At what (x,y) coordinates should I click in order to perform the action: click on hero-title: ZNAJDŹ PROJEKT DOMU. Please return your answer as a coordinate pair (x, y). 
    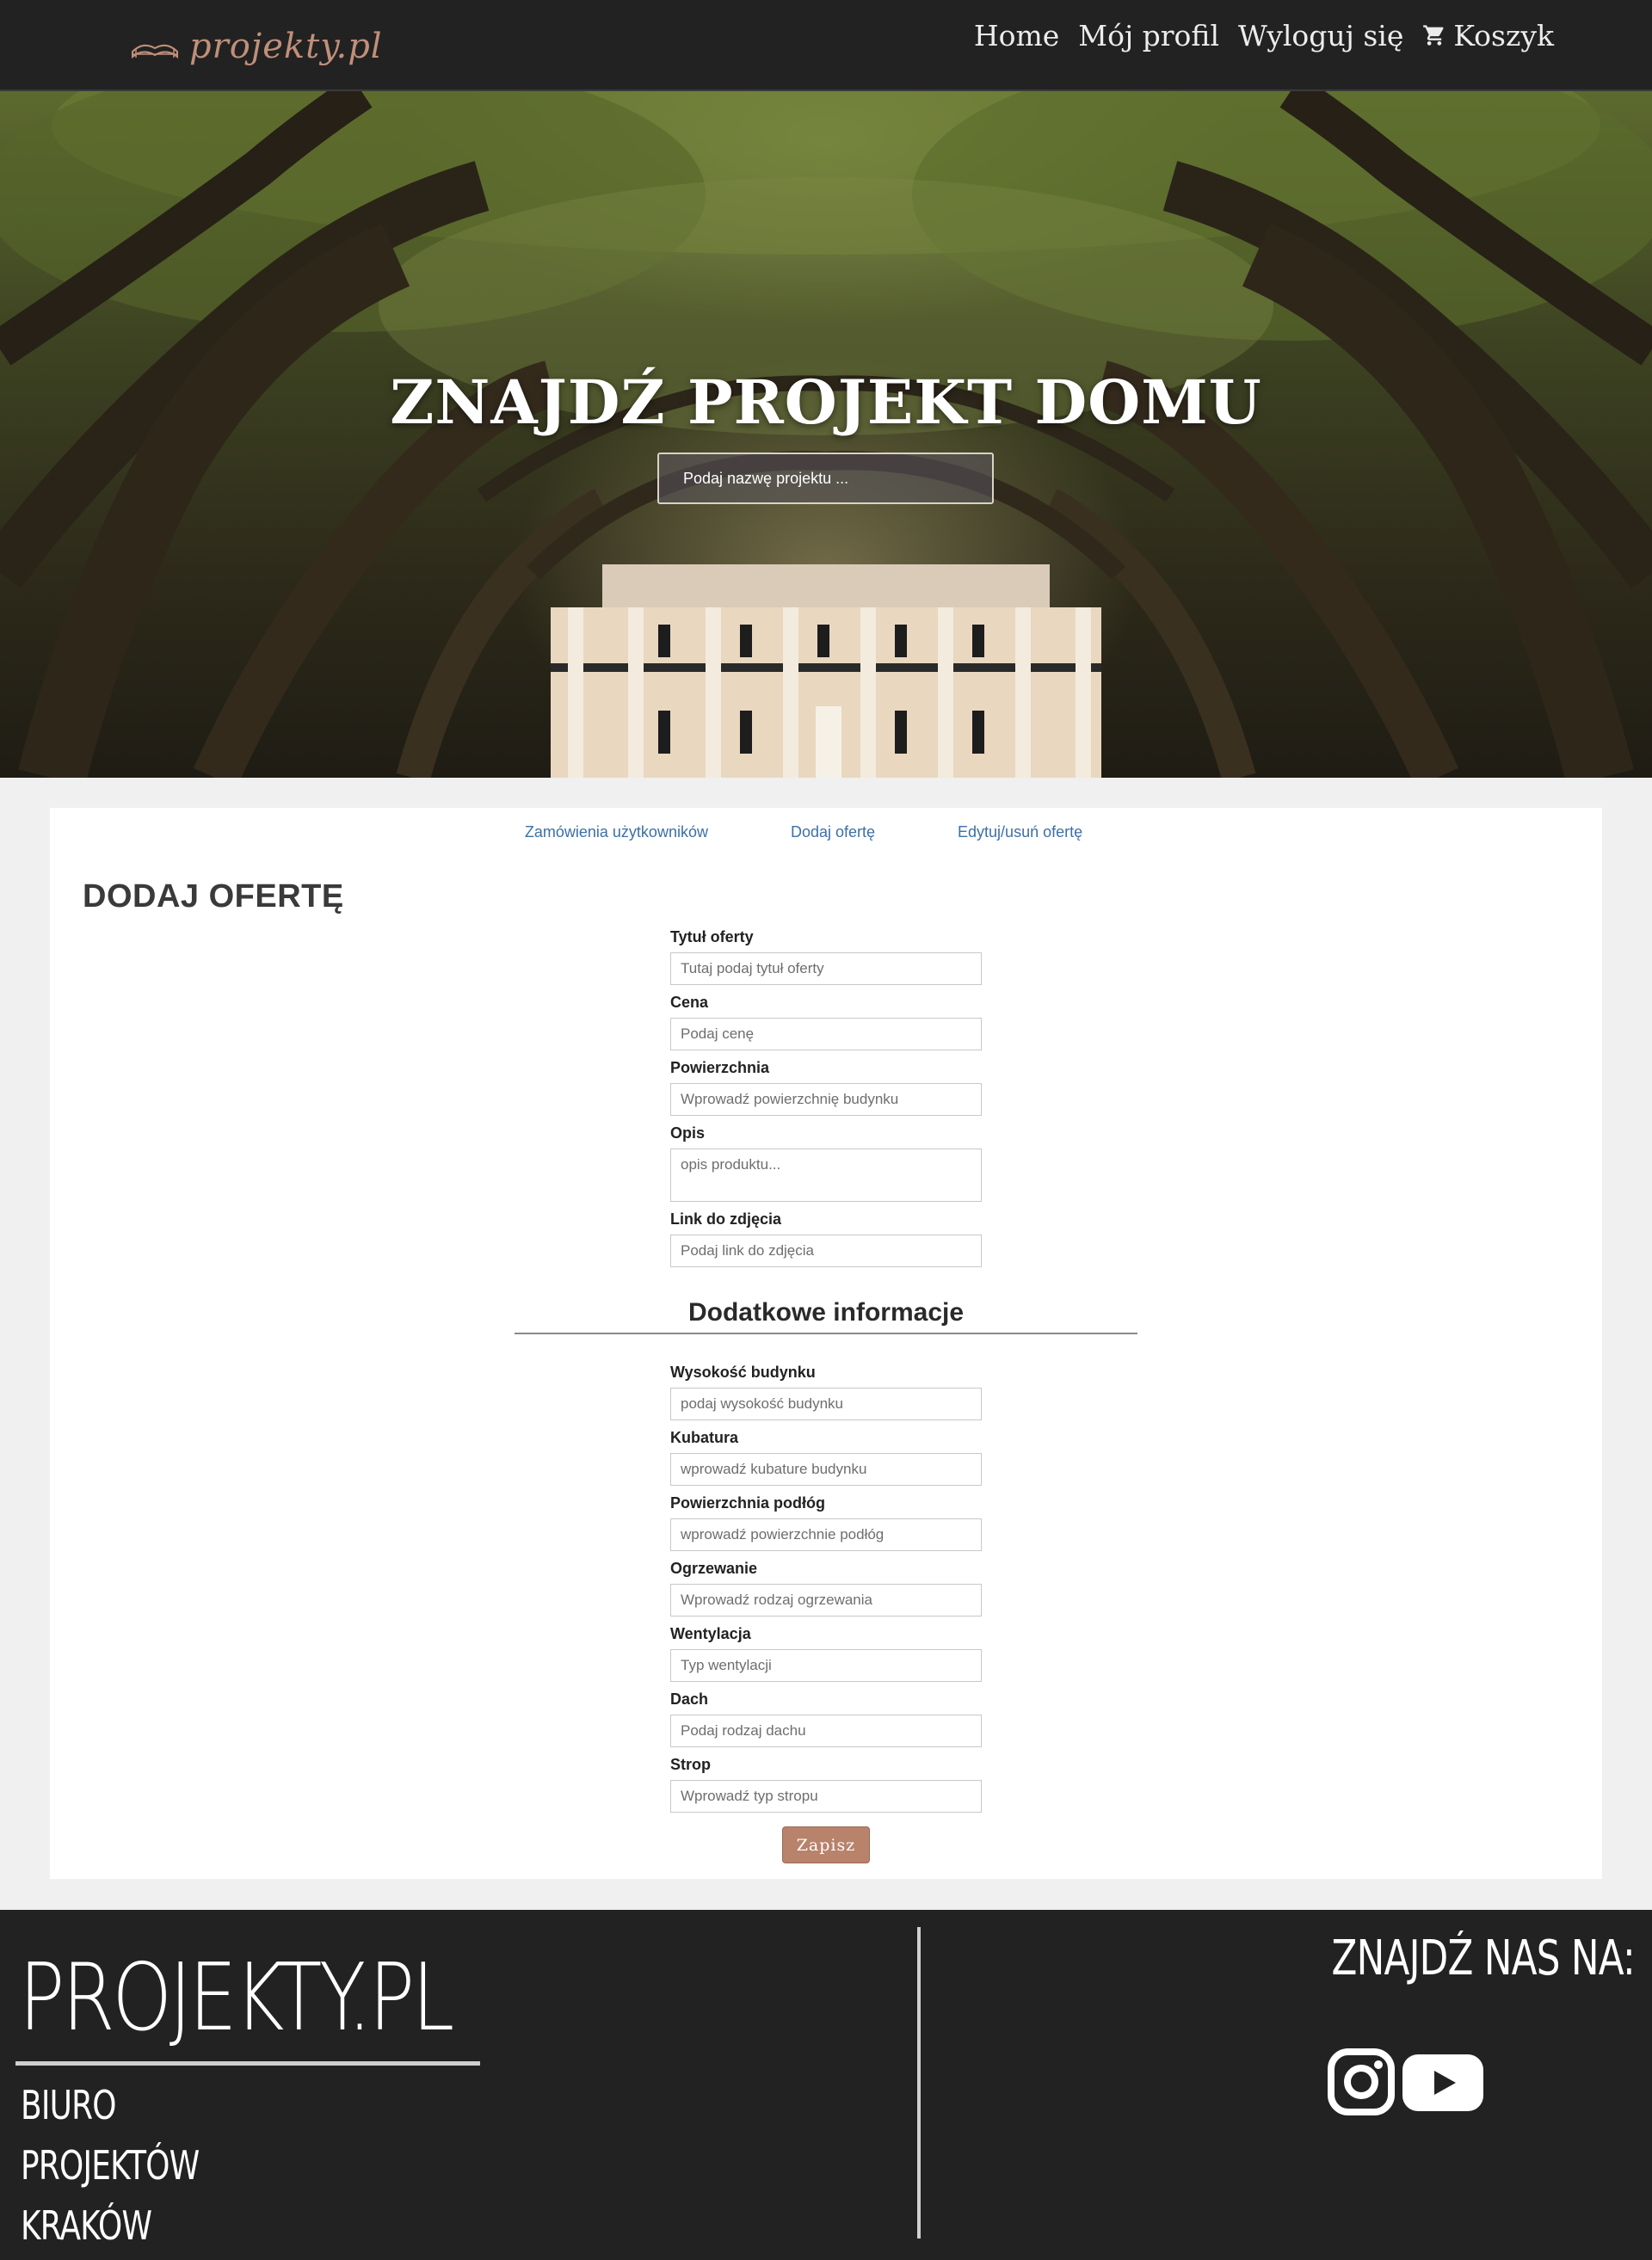
    Looking at the image, I should click on (826, 402).